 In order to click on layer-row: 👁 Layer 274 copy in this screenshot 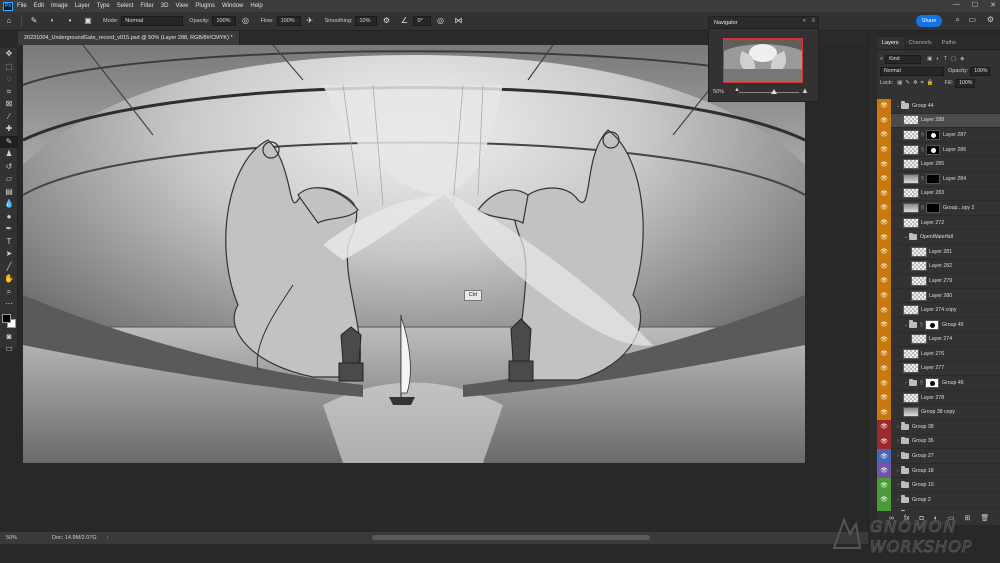, I will do `click(938, 310)`.